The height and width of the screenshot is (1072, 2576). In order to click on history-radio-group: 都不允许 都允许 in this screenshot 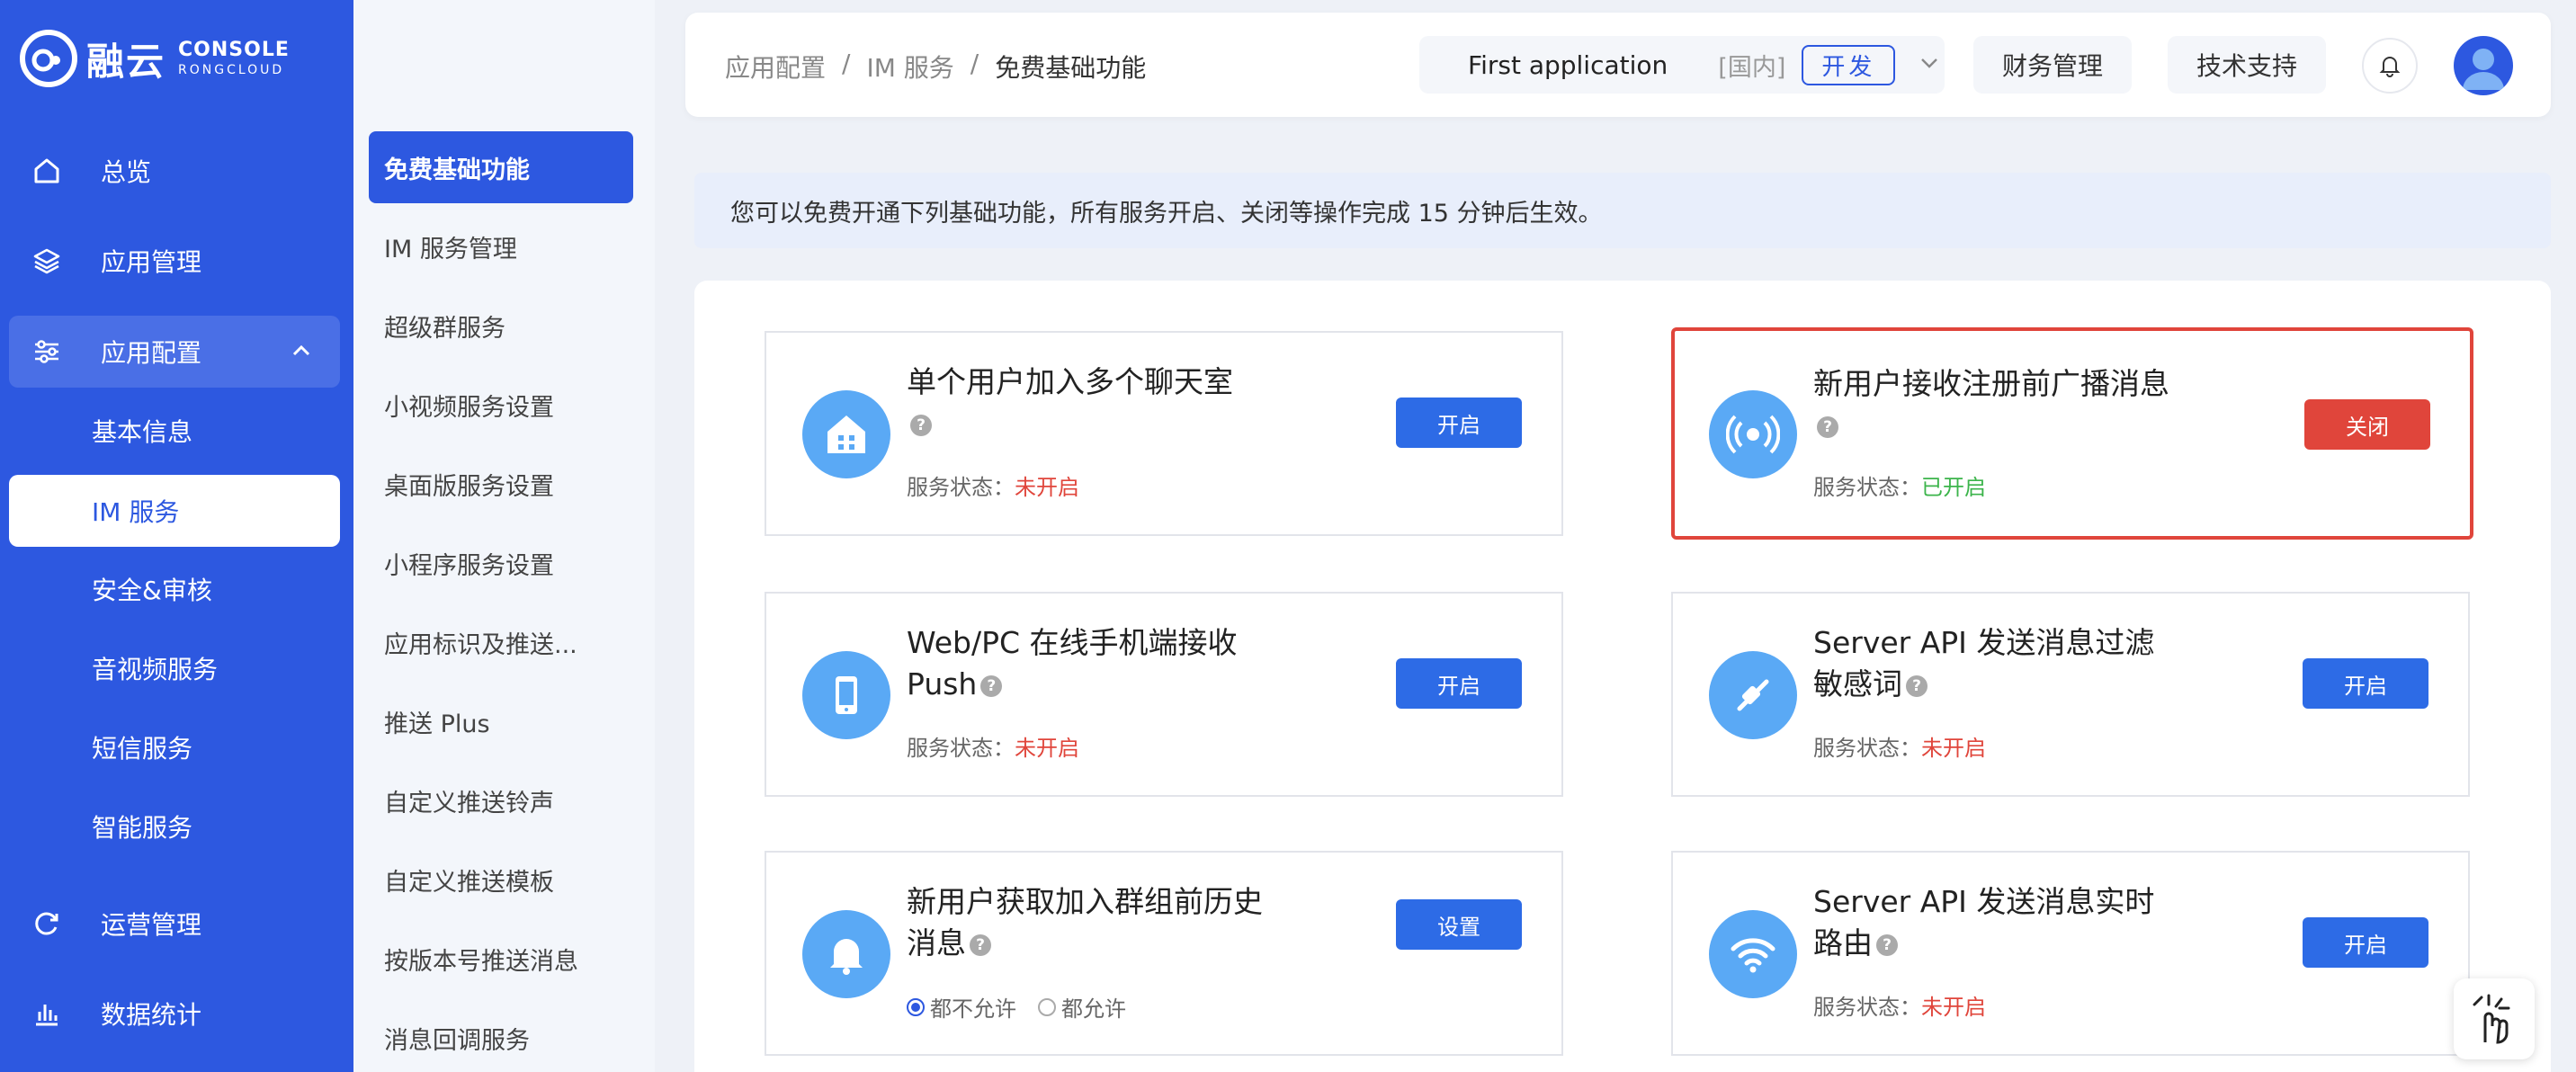, I will do `click(1016, 1007)`.